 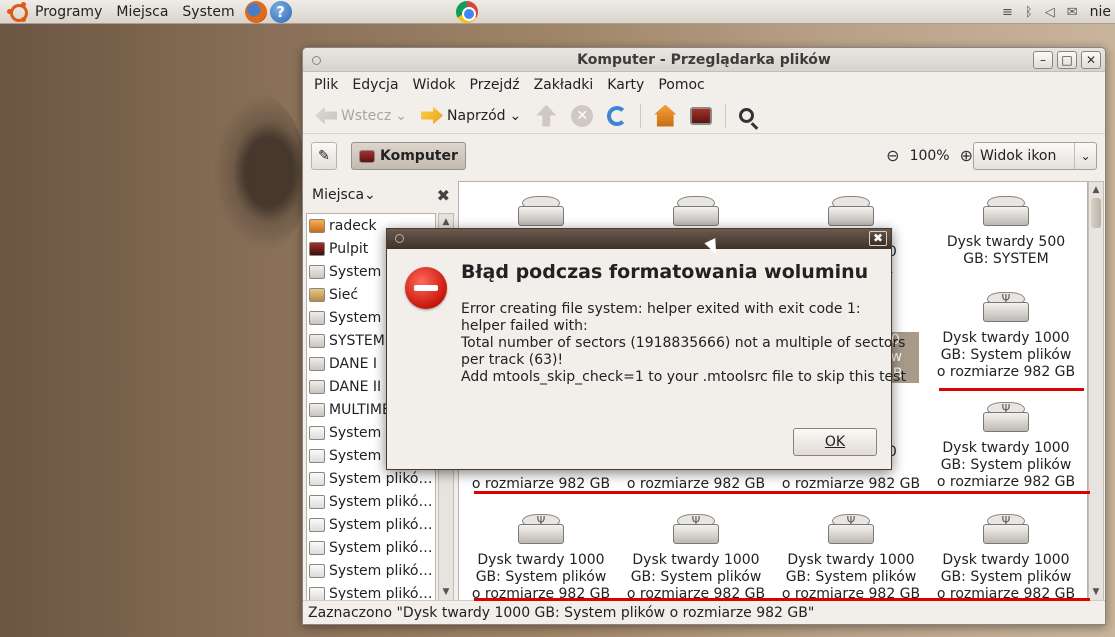 I want to click on zoom-out-icon: ⊖, so click(x=892, y=155).